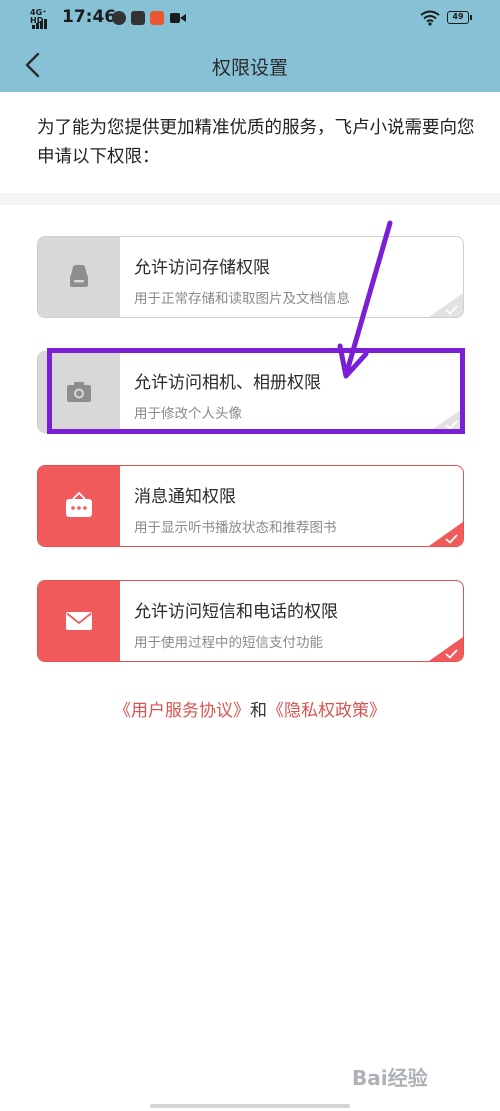 Image resolution: width=500 pixels, height=1111 pixels. Describe the element at coordinates (250, 199) in the screenshot. I see `section-divider` at that location.